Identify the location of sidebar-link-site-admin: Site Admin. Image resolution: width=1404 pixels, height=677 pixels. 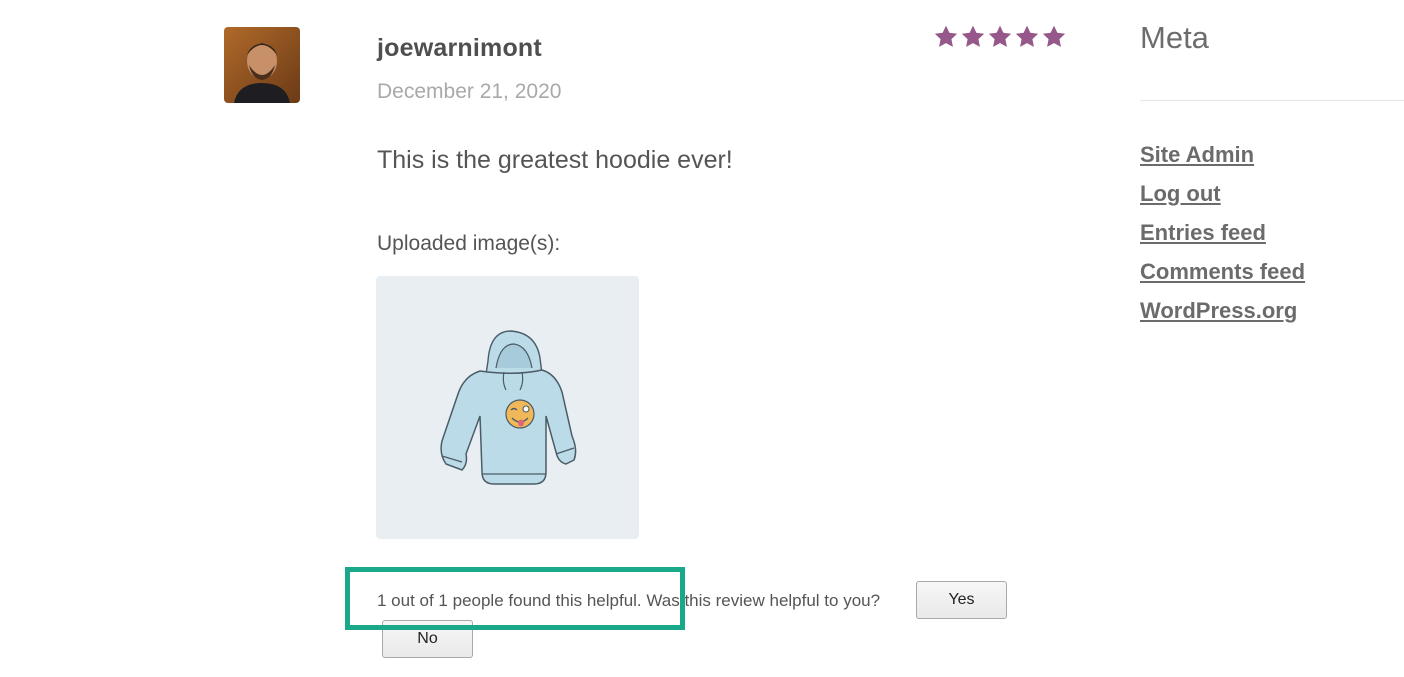
(1197, 154).